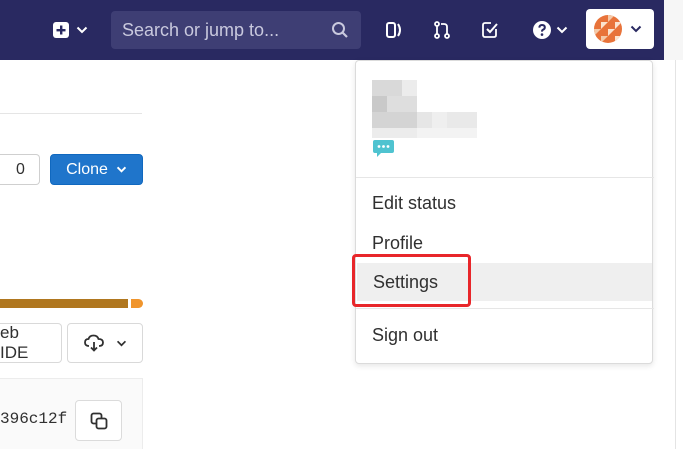  What do you see at coordinates (105, 343) in the screenshot?
I see `download-dropdown` at bounding box center [105, 343].